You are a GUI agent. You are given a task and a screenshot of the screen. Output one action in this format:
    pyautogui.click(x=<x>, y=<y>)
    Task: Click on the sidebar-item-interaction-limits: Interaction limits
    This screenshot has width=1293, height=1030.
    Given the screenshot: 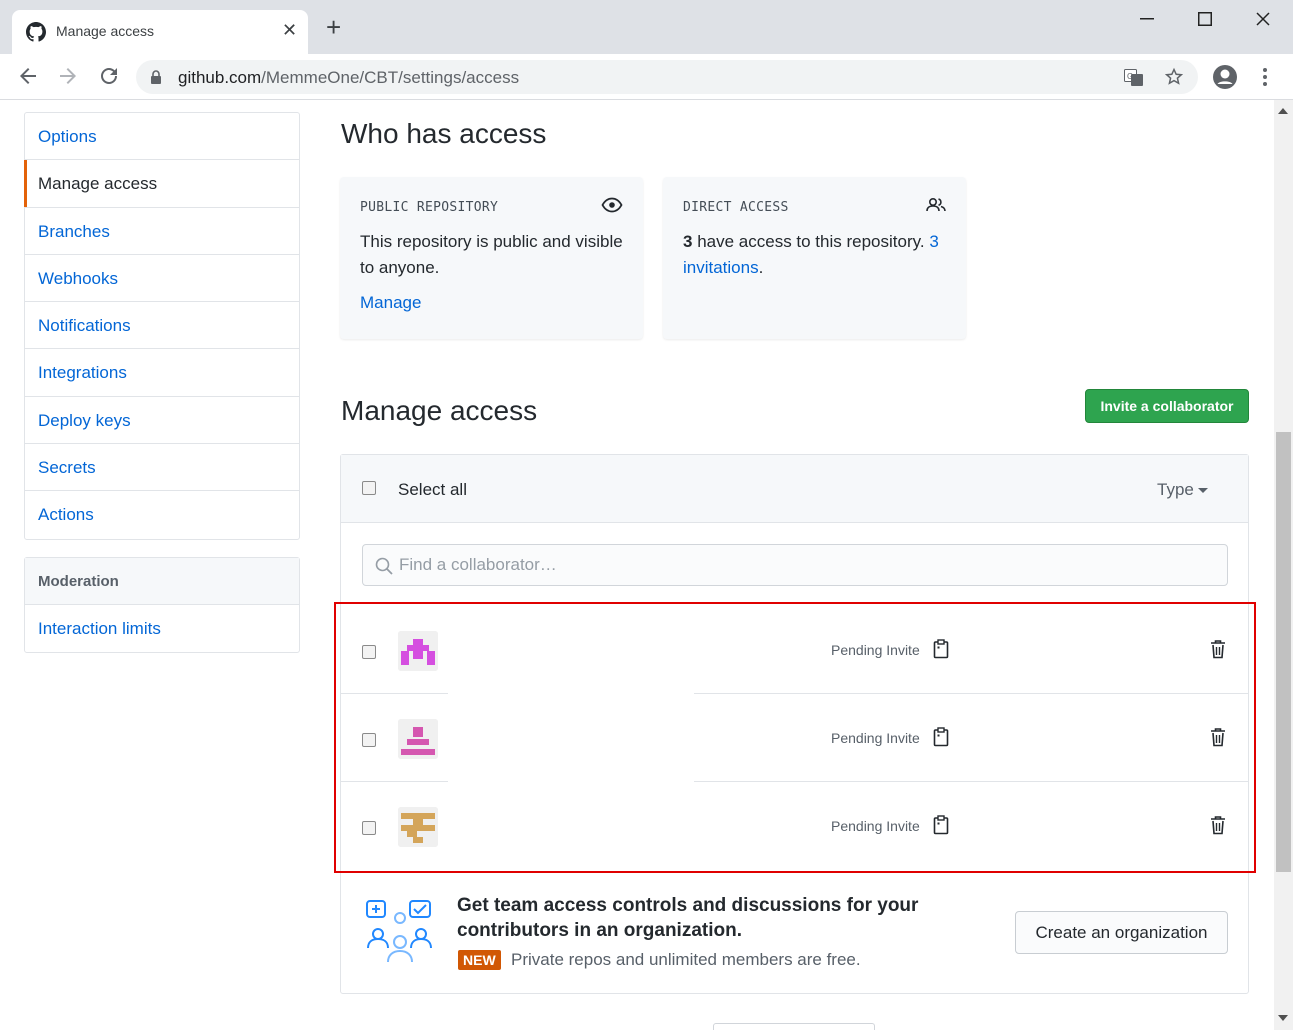 What is the action you would take?
    pyautogui.click(x=162, y=628)
    